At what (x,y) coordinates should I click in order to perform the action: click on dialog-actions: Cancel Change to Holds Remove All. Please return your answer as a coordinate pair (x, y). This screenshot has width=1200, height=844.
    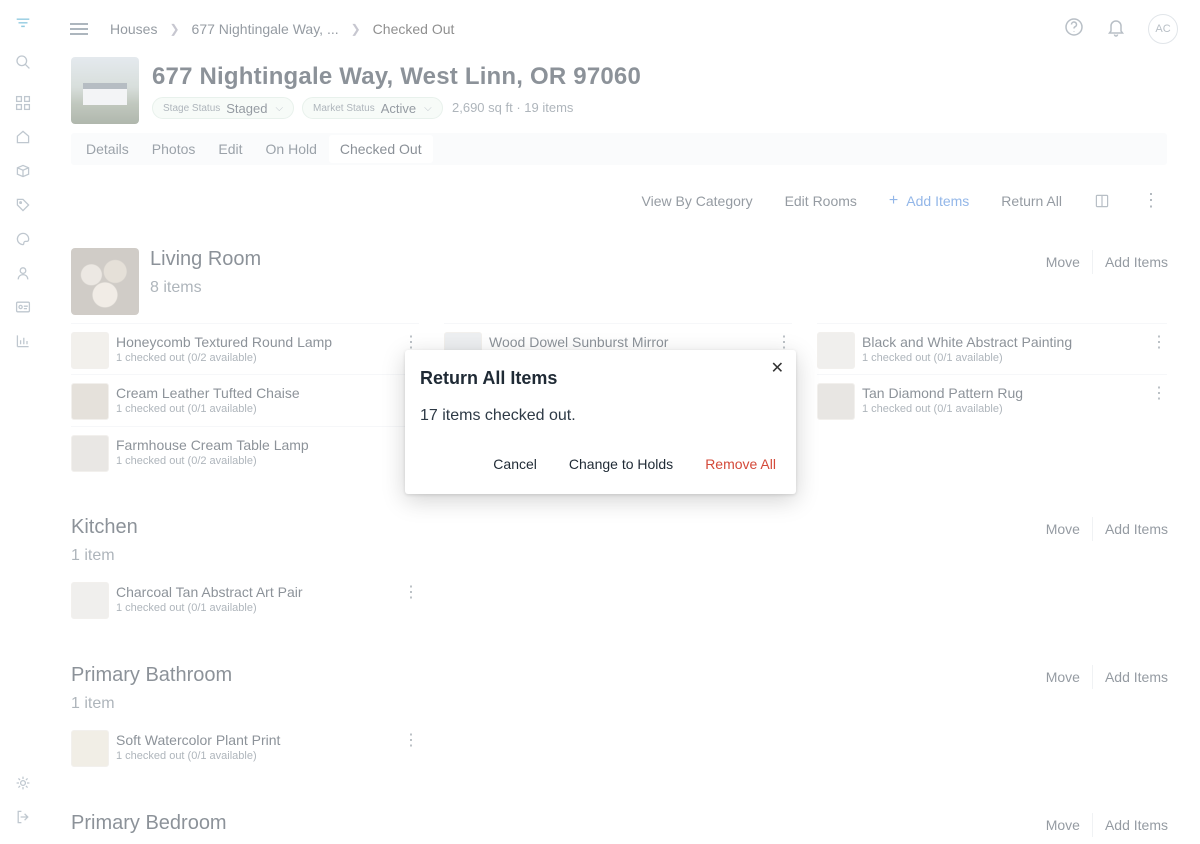
    Looking at the image, I should click on (634, 464).